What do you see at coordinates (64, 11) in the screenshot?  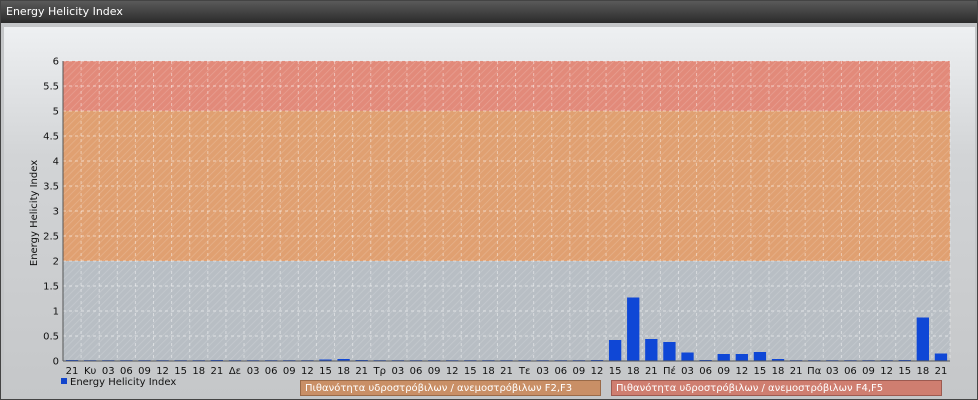 I see `window-title: Energy Helicity Index` at bounding box center [64, 11].